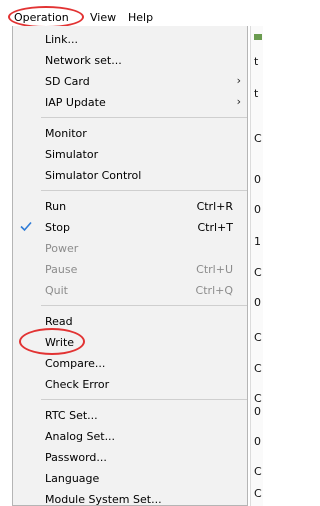  Describe the element at coordinates (130, 206) in the screenshot. I see `menu-item-run: Run Ctrl+R` at that location.